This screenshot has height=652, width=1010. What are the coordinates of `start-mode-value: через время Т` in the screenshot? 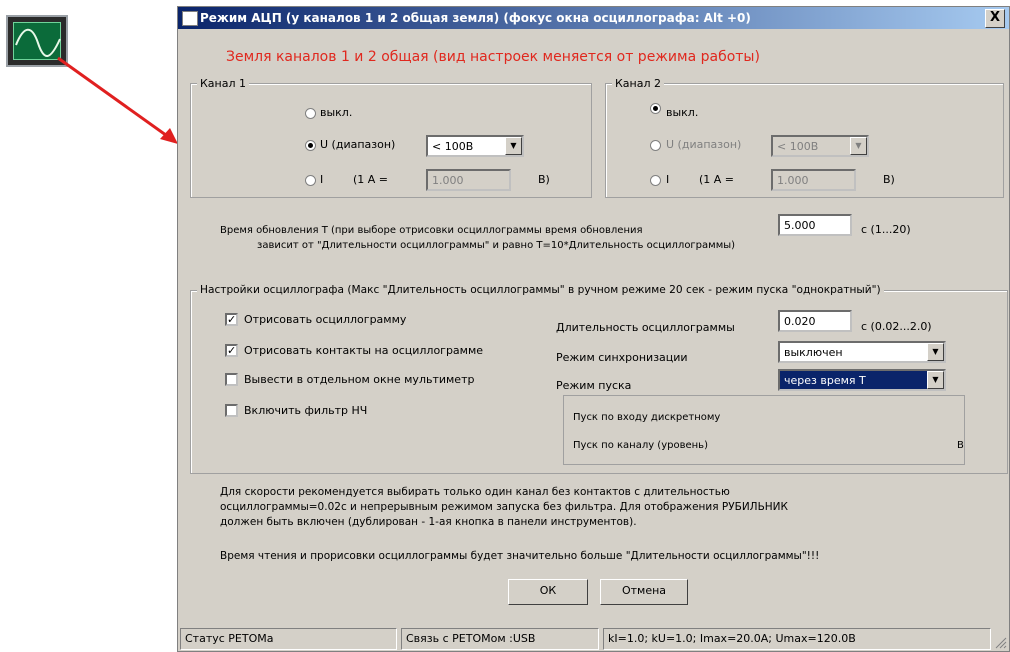 It's located at (825, 380).